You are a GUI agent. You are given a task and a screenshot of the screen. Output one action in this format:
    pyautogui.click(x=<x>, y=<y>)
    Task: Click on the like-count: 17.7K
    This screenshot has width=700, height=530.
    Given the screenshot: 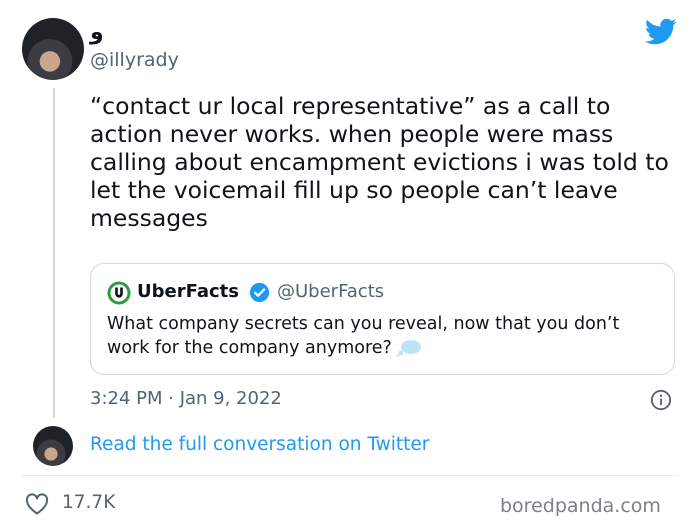 What is the action you would take?
    pyautogui.click(x=89, y=502)
    